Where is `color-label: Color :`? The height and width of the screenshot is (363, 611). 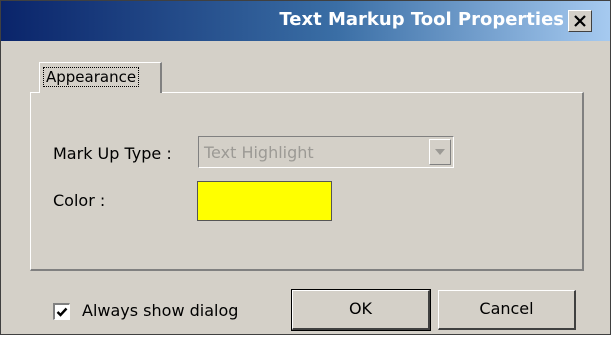
color-label: Color : is located at coordinates (79, 200).